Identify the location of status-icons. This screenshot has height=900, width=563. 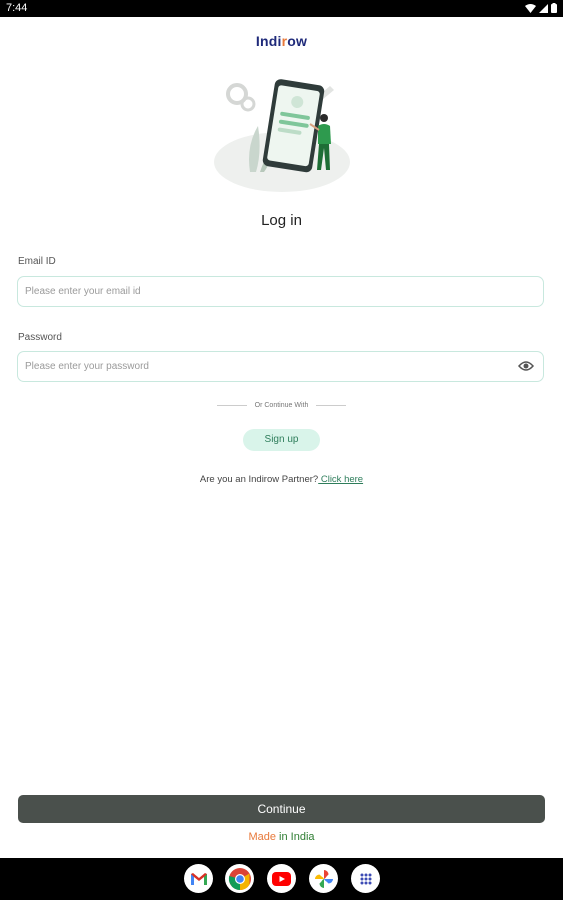
(541, 8).